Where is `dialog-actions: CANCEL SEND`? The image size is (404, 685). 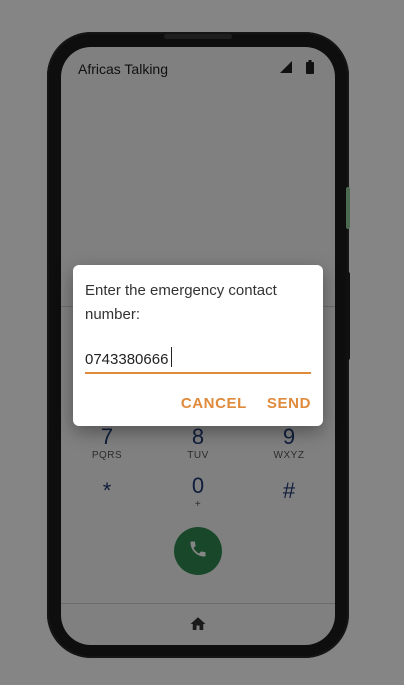 dialog-actions: CANCEL SEND is located at coordinates (246, 403).